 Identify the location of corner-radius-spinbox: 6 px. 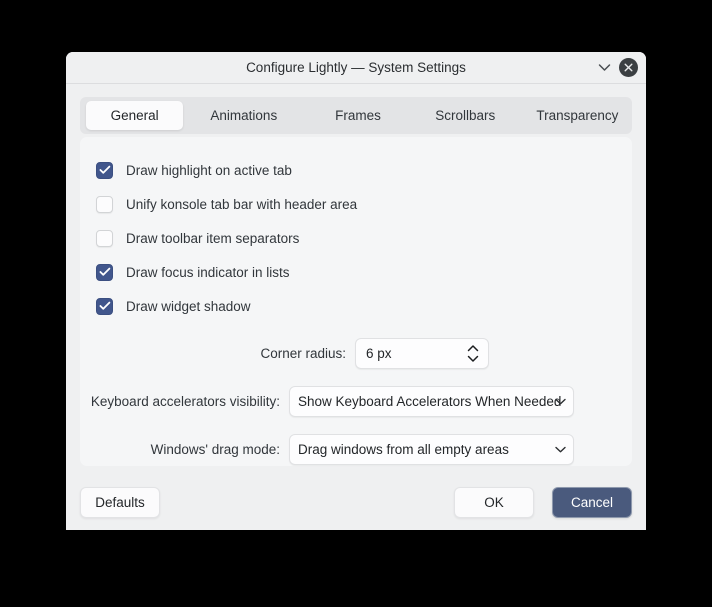
(422, 353).